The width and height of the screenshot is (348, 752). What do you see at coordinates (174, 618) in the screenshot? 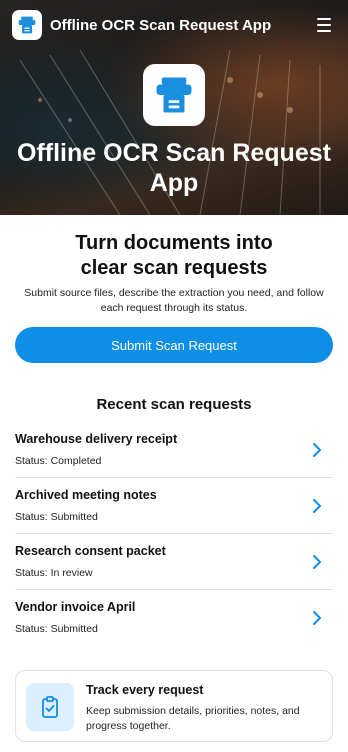
I see `request-list-item: Vendor invoice April Status: Submitted` at bounding box center [174, 618].